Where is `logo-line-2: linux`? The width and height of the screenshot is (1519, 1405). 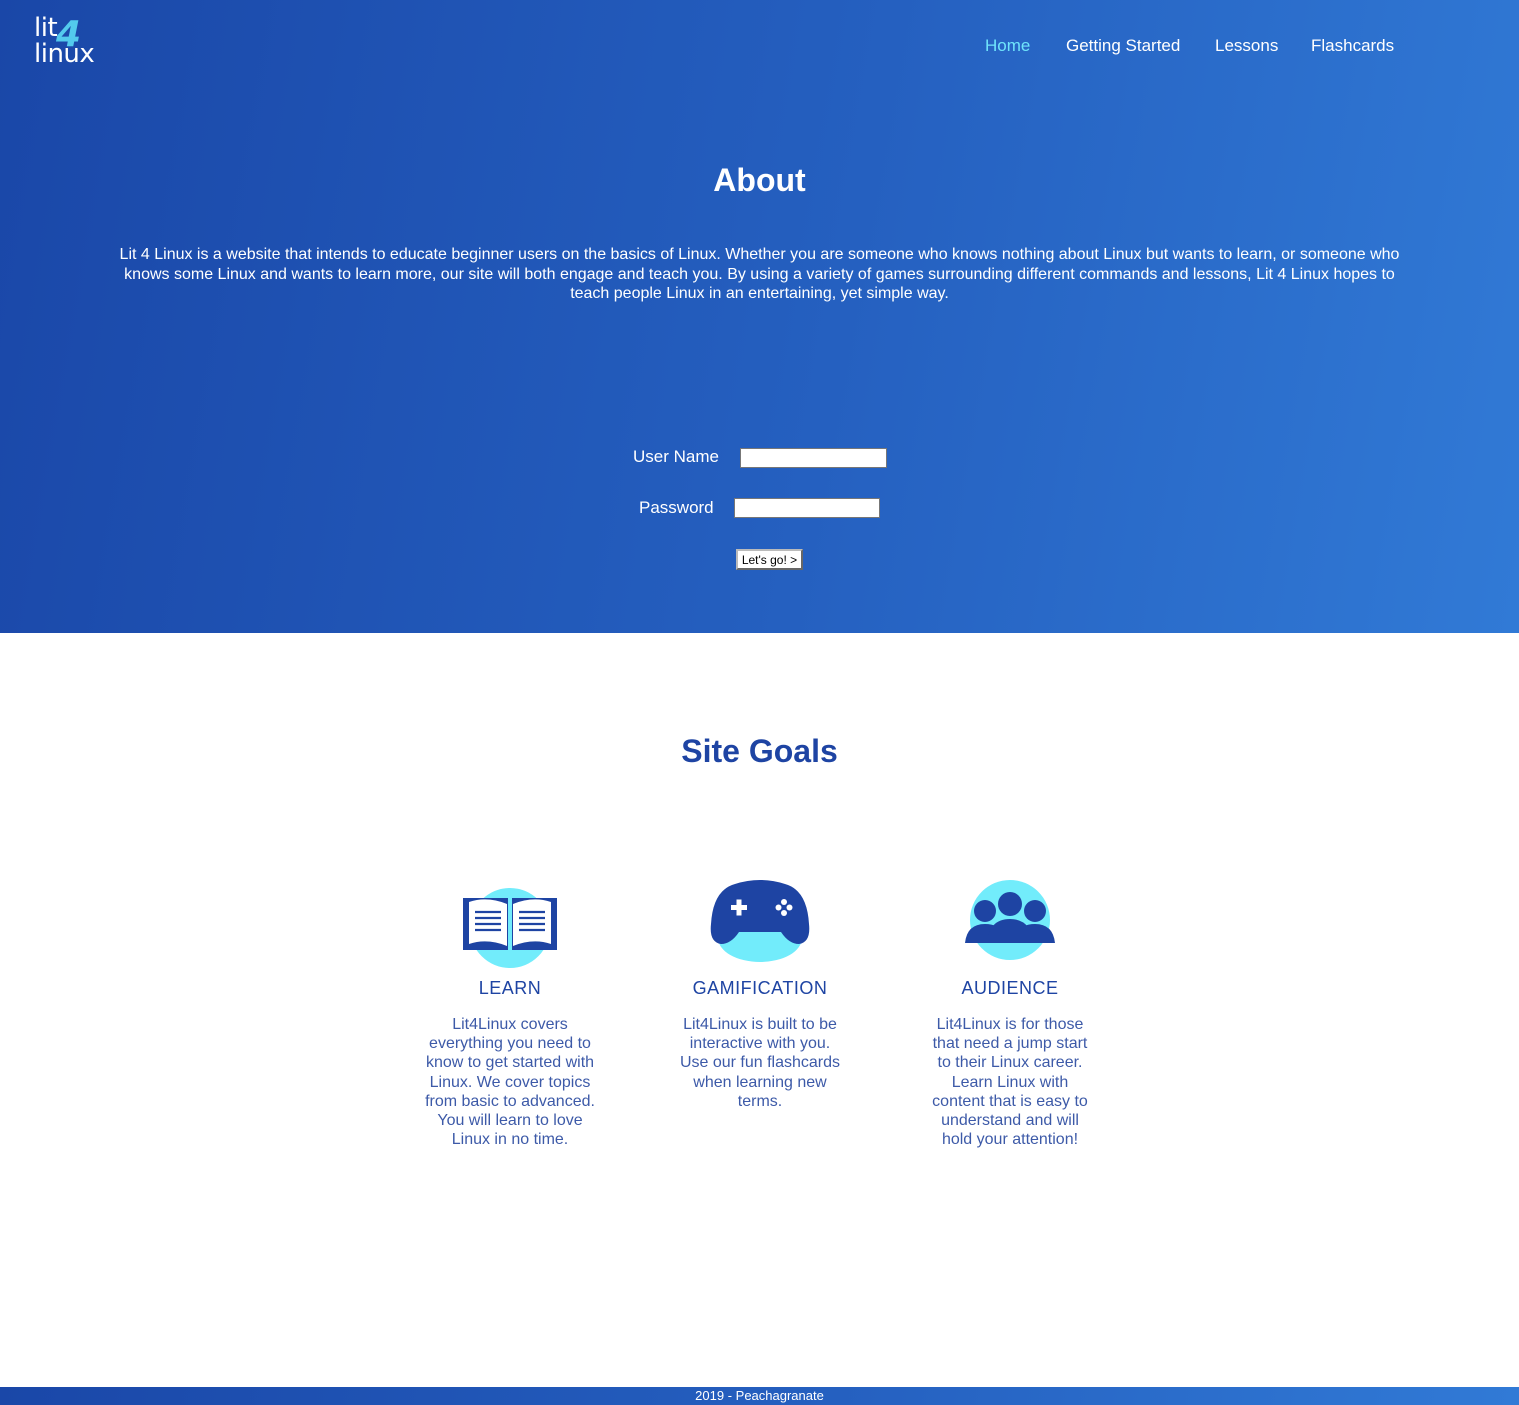 logo-line-2: linux is located at coordinates (64, 54).